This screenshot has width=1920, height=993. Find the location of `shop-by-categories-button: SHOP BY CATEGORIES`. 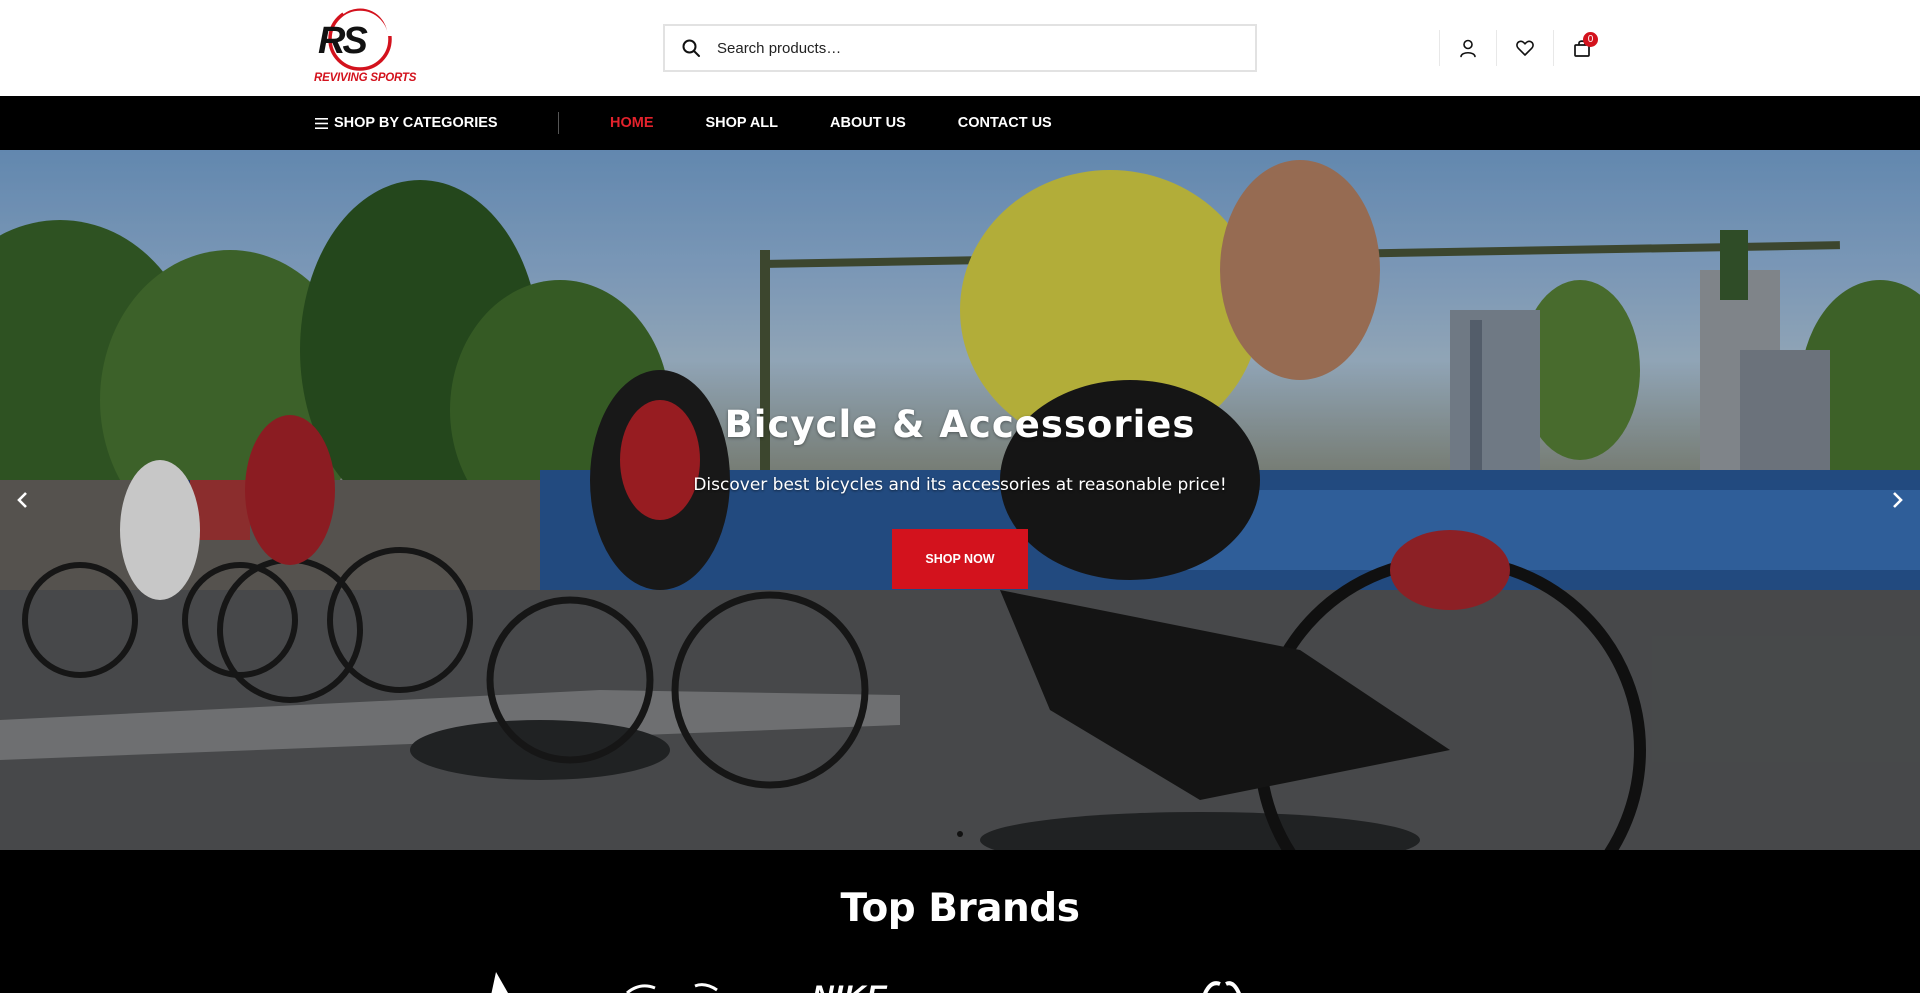

shop-by-categories-button: SHOP BY CATEGORIES is located at coordinates (406, 123).